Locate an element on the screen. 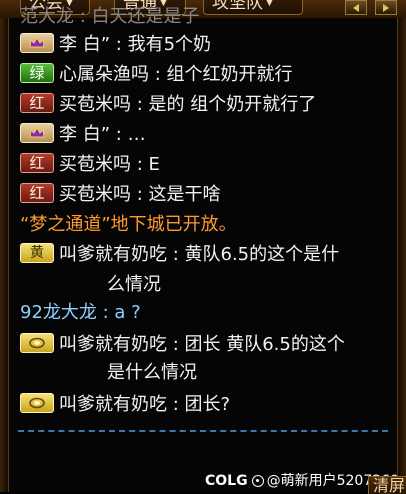 This screenshot has height=494, width=406. chat-line: 红买苞米吗 : 是的 组个奶开就行了 is located at coordinates (168, 105).